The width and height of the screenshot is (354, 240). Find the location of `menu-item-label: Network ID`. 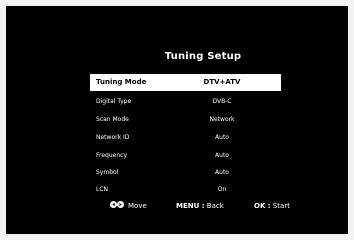

menu-item-label: Network ID is located at coordinates (113, 137).